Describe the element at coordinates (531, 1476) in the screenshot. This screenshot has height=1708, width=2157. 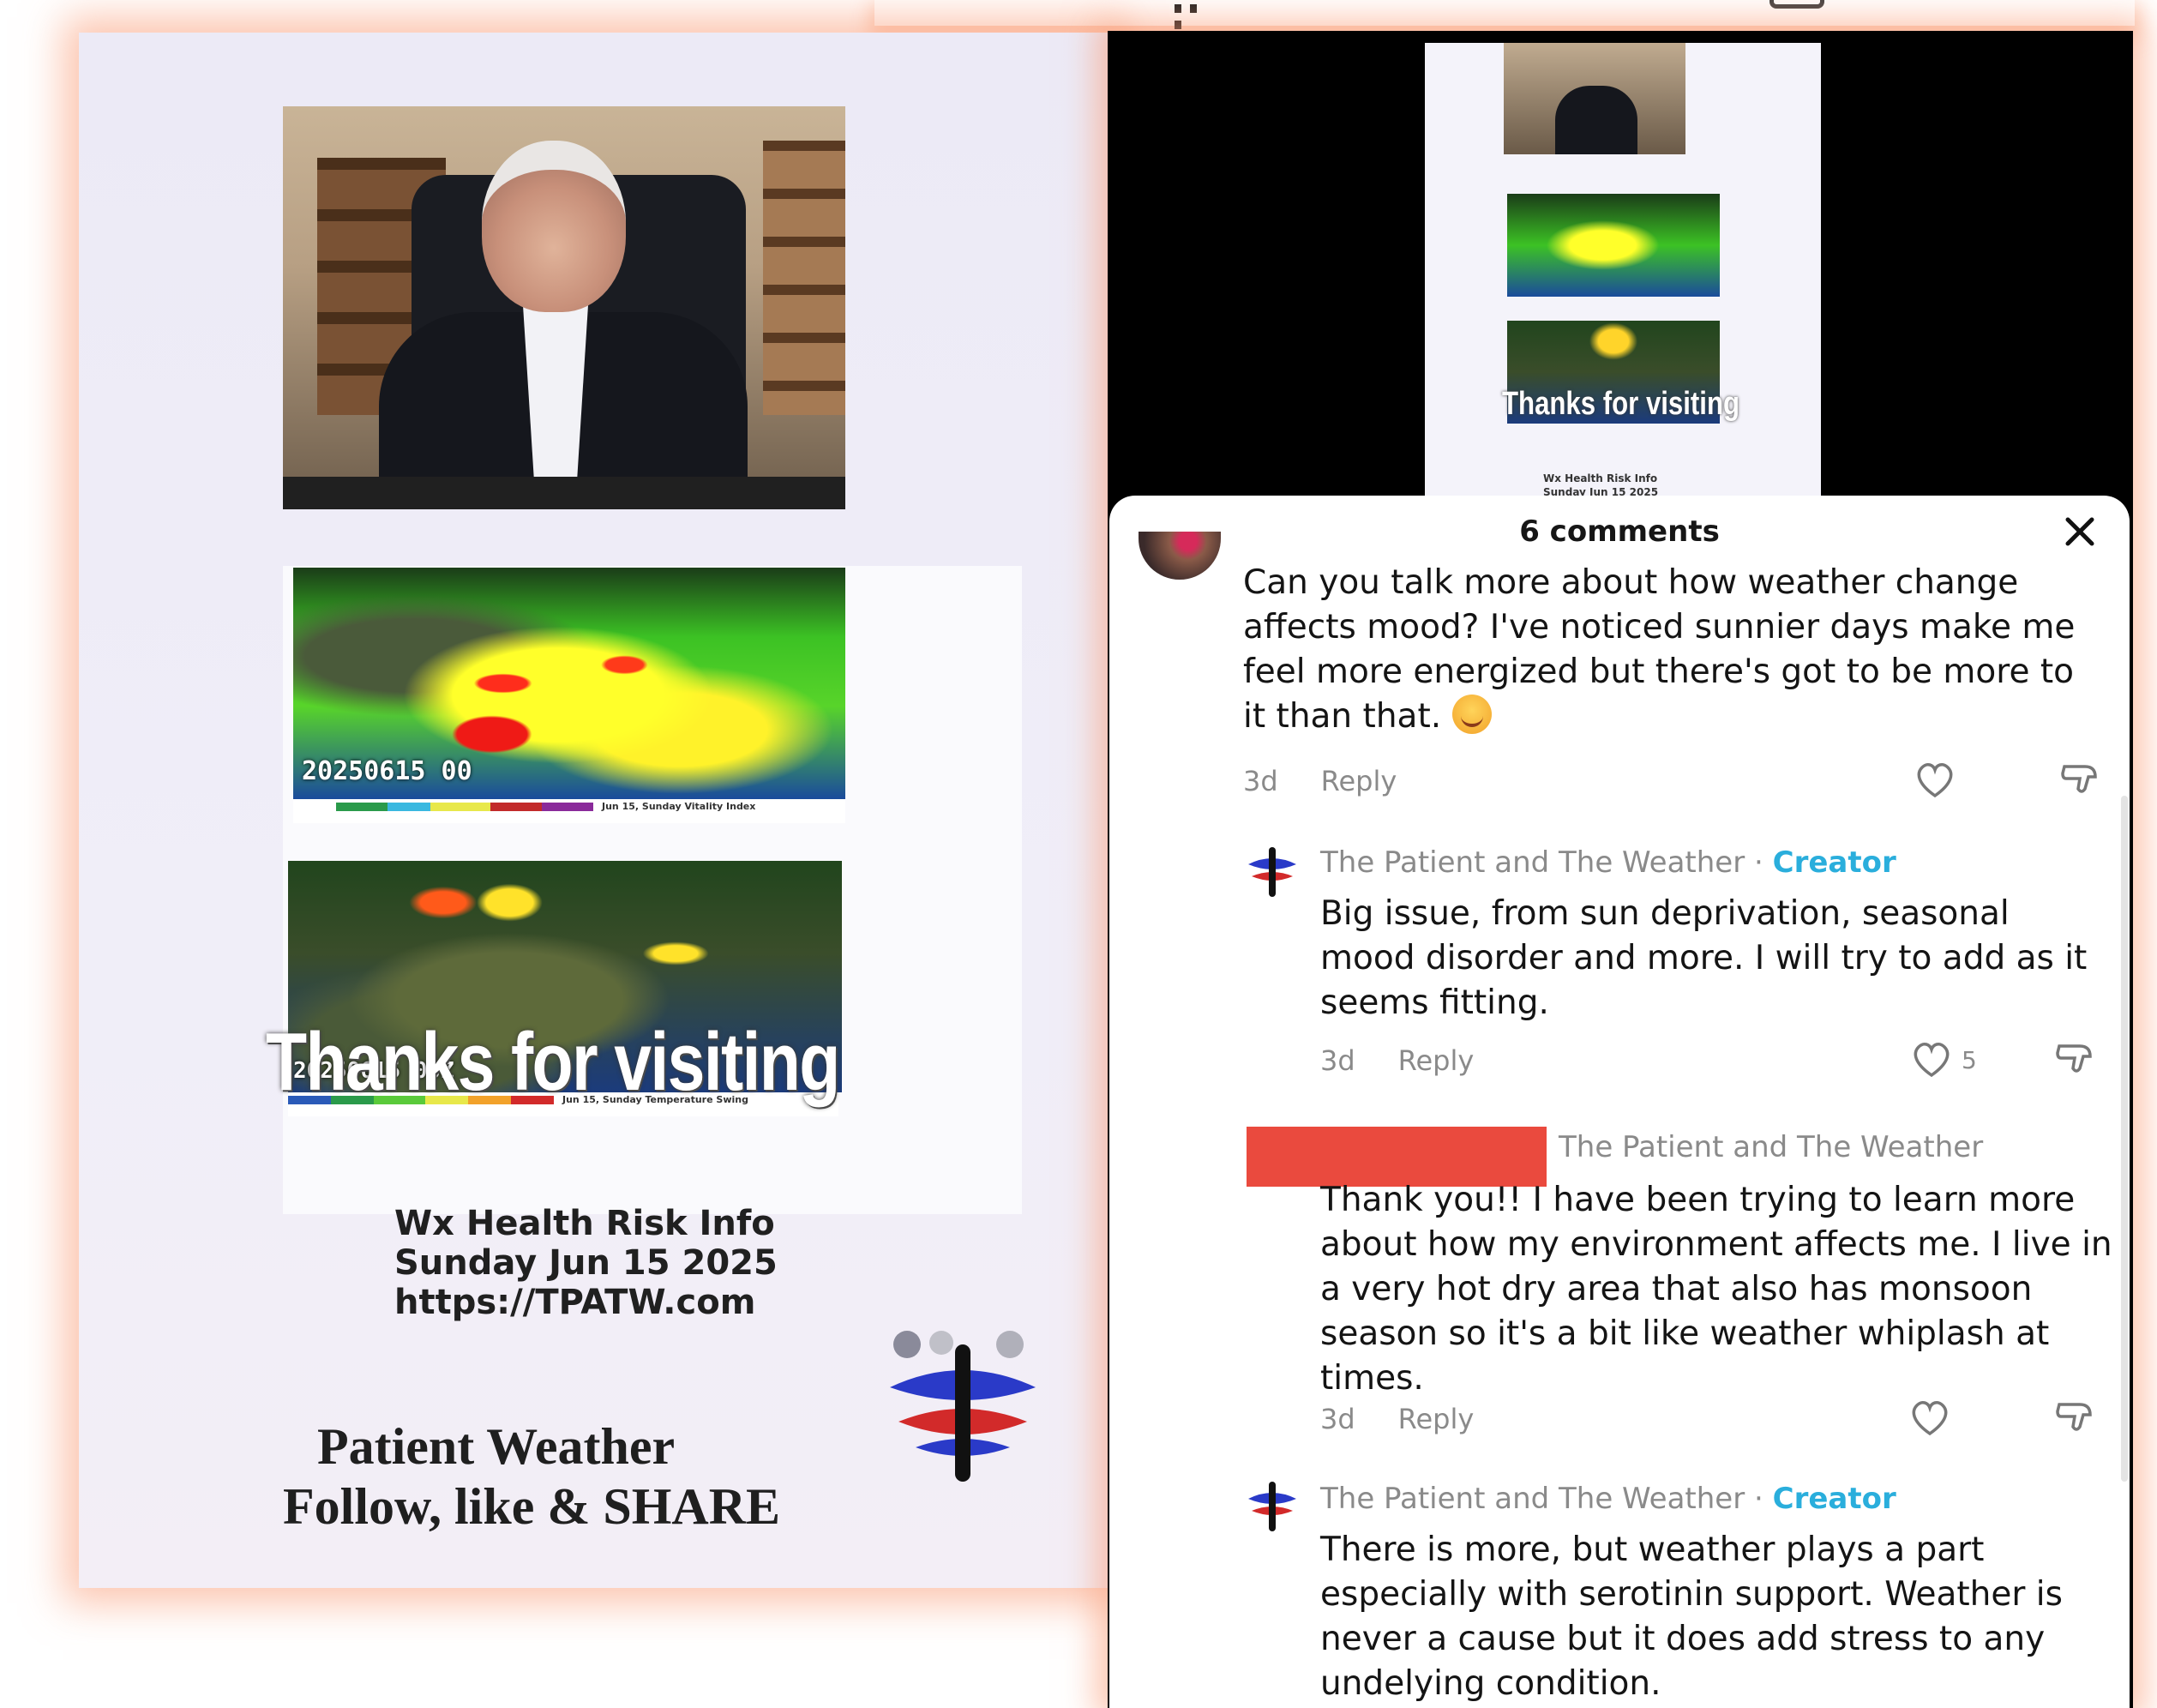
I see `footer-text: Patient Weather Follow, like & SHARE` at that location.